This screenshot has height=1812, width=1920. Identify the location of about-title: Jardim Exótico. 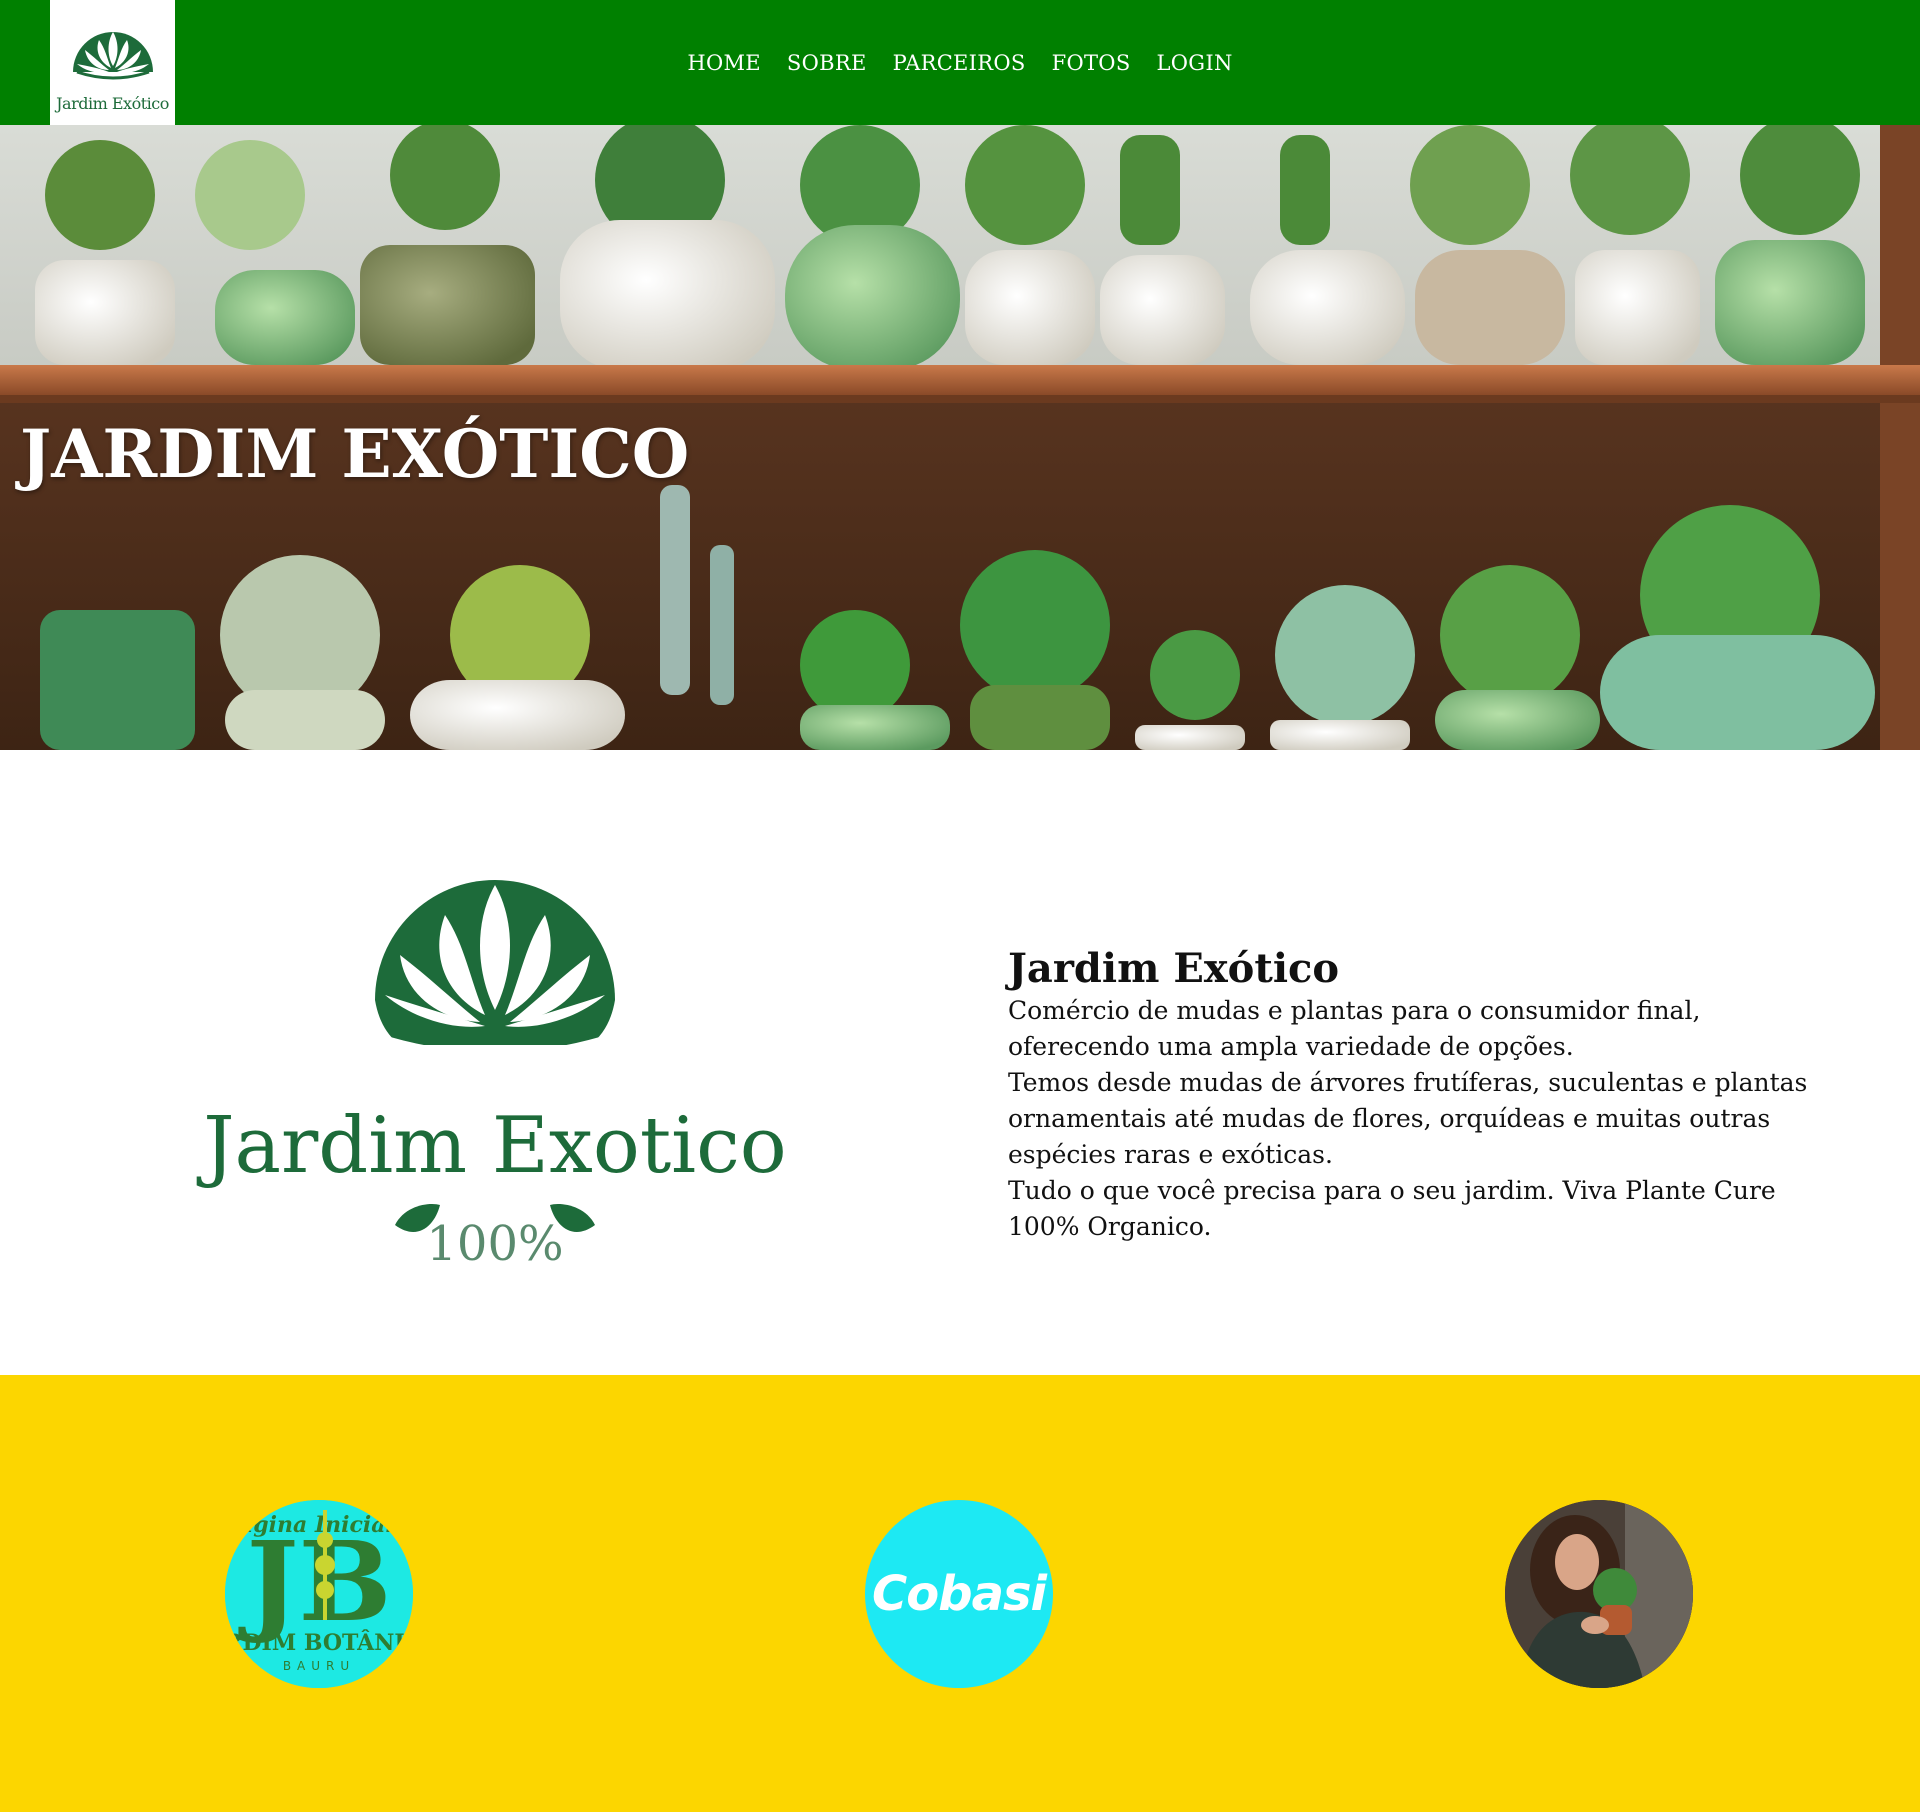
(1174, 968).